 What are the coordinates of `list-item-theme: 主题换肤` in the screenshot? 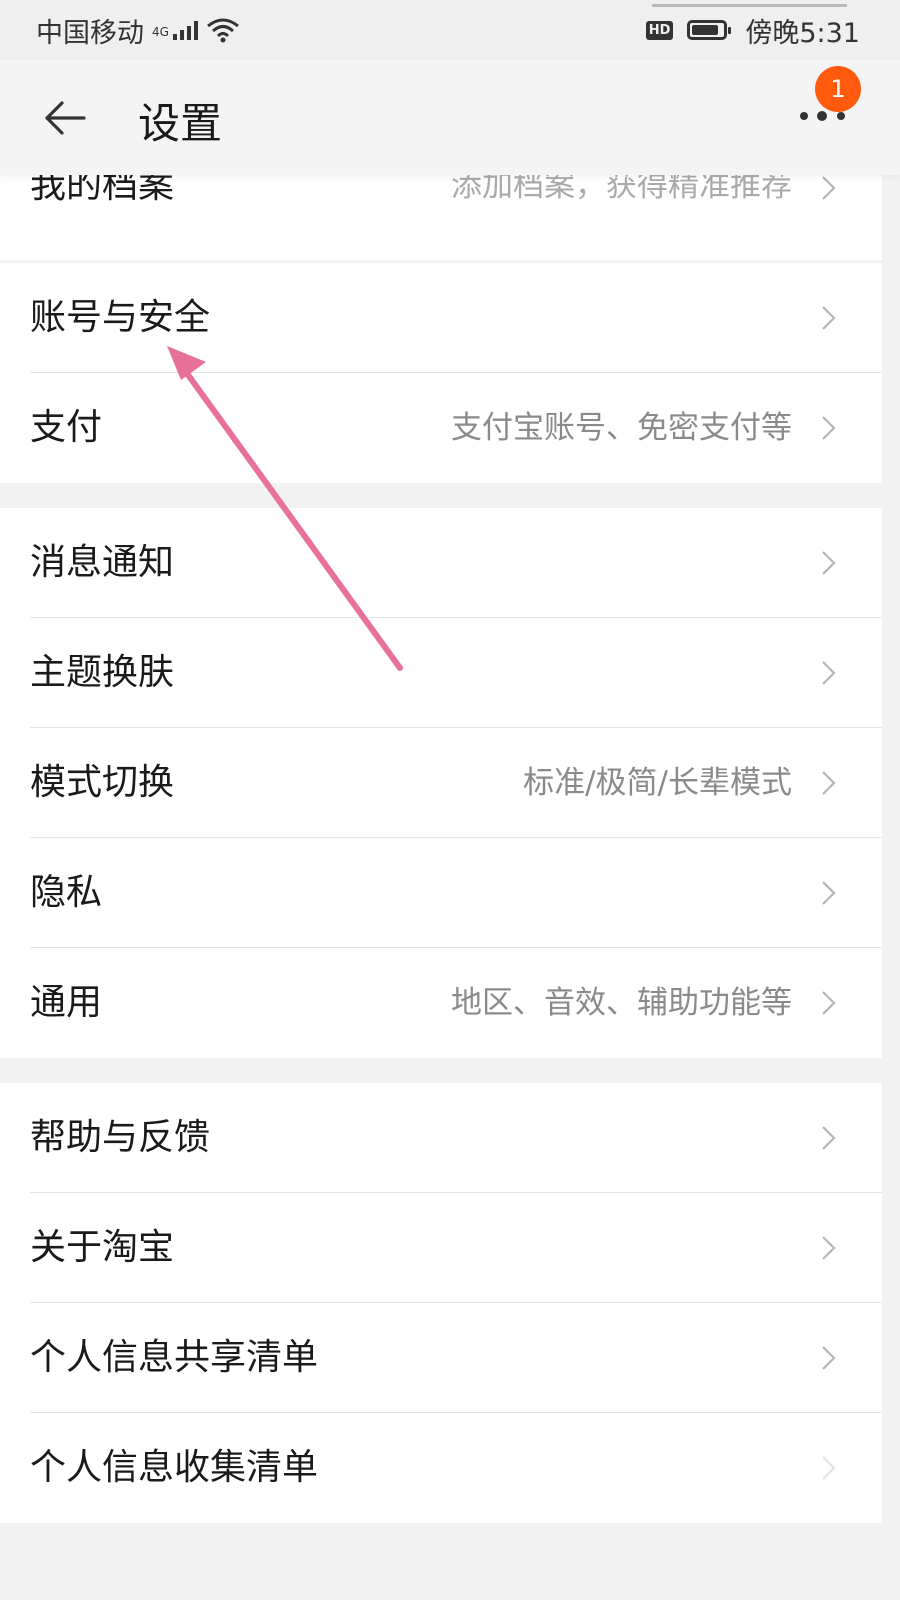 It's located at (441, 673).